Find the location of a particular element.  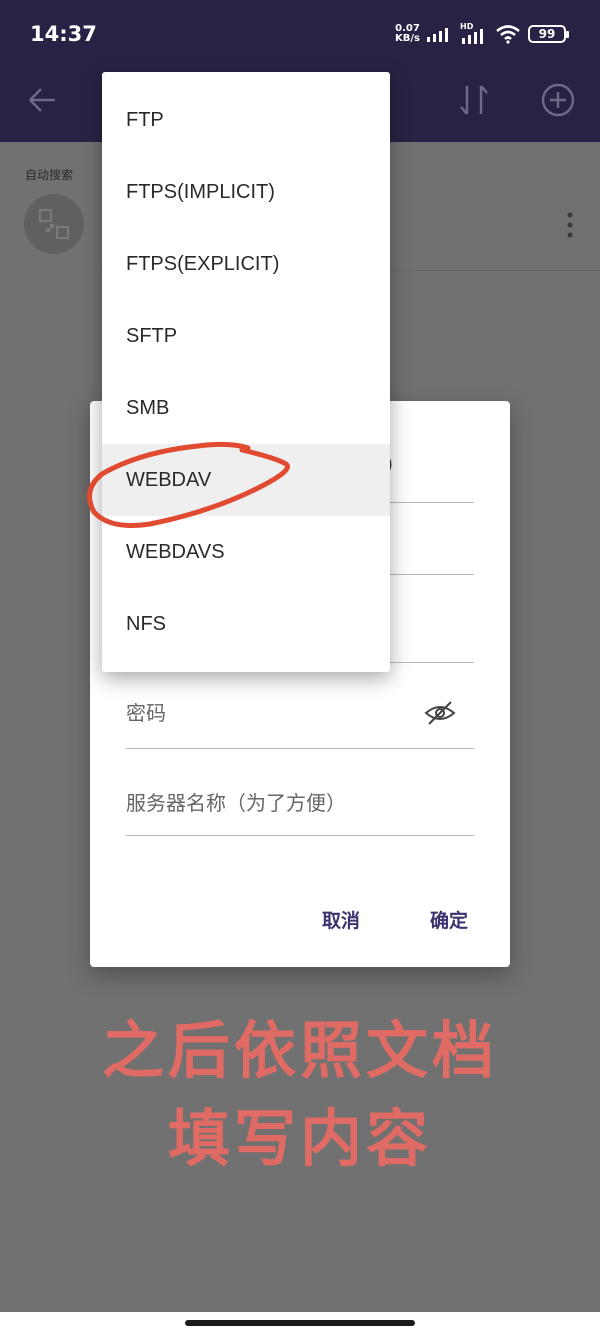

signal-icon is located at coordinates (437, 35).